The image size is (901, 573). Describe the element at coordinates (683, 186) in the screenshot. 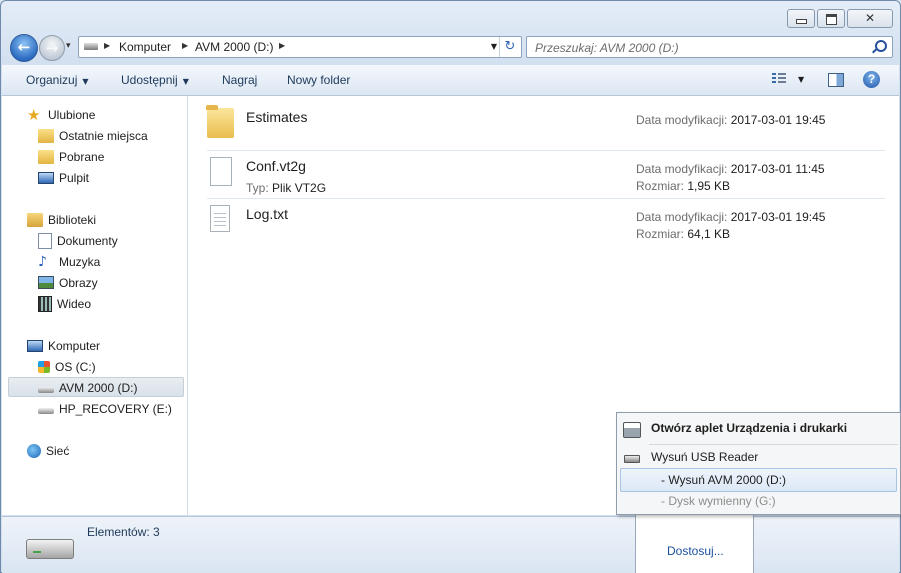

I see `file-size: Rozmiar: 1,95 KB` at that location.